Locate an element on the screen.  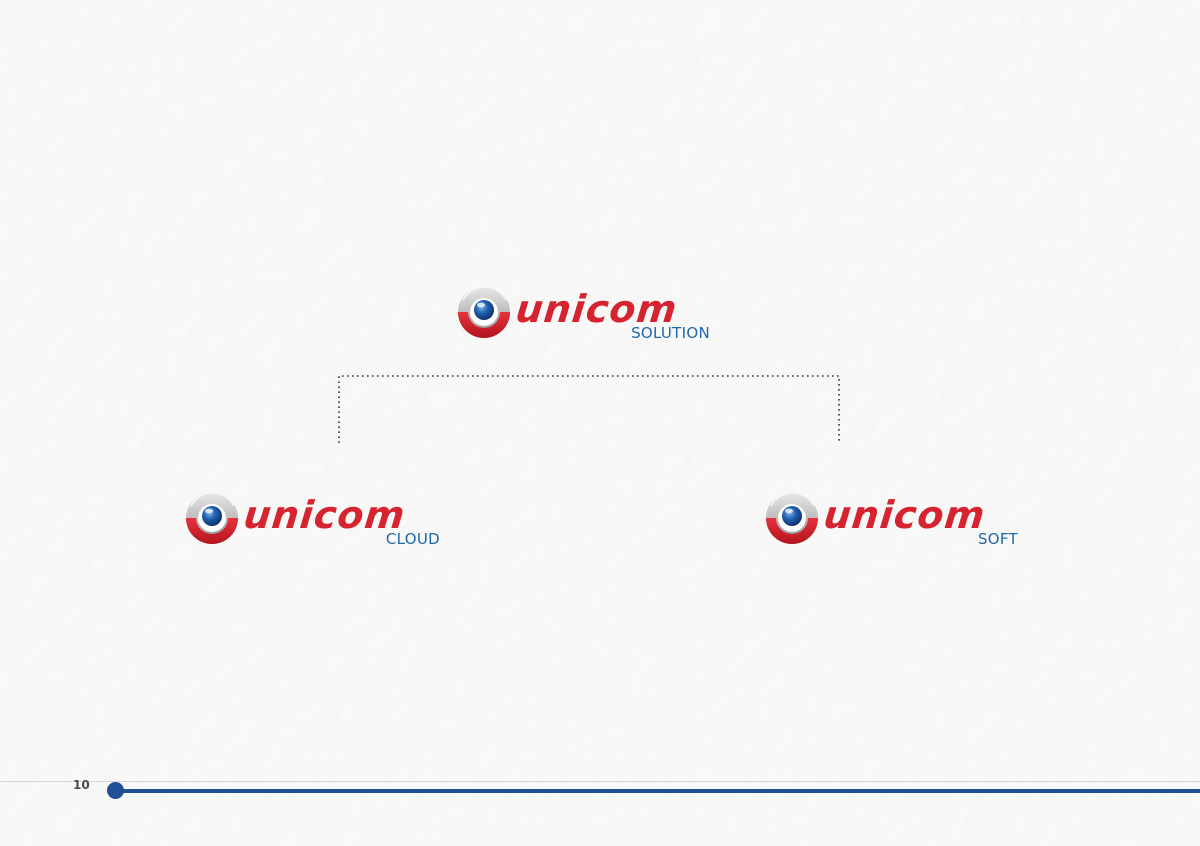
unicom-cloud-logo: unicom CLOUD is located at coordinates (312, 522).